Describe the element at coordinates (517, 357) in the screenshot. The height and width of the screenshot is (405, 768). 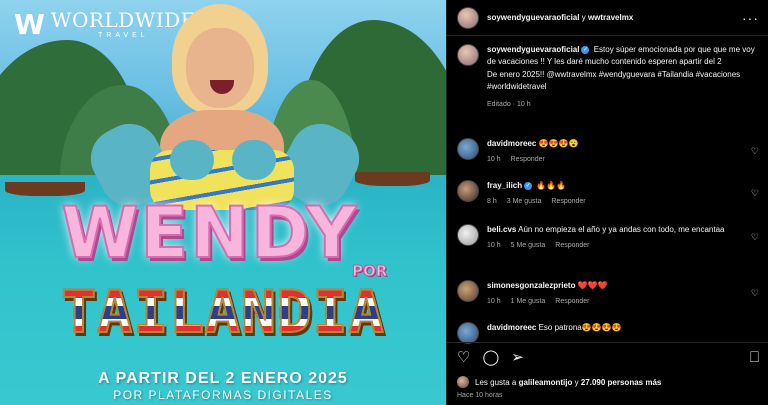
I see `share-icon: ➢` at that location.